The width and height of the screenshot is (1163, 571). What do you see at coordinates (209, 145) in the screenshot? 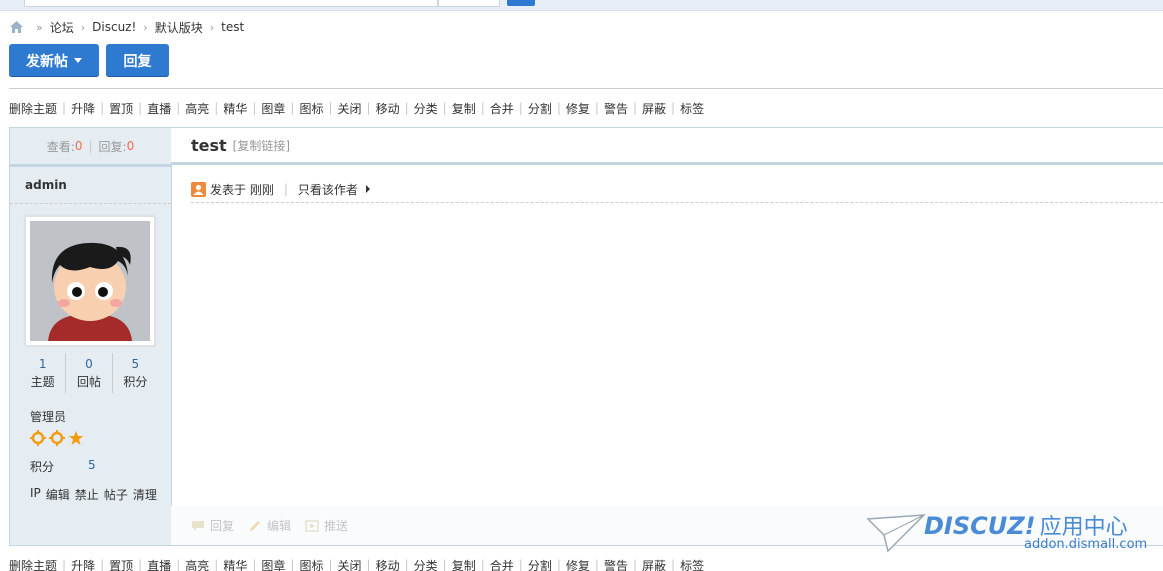
I see `thread-title: test` at bounding box center [209, 145].